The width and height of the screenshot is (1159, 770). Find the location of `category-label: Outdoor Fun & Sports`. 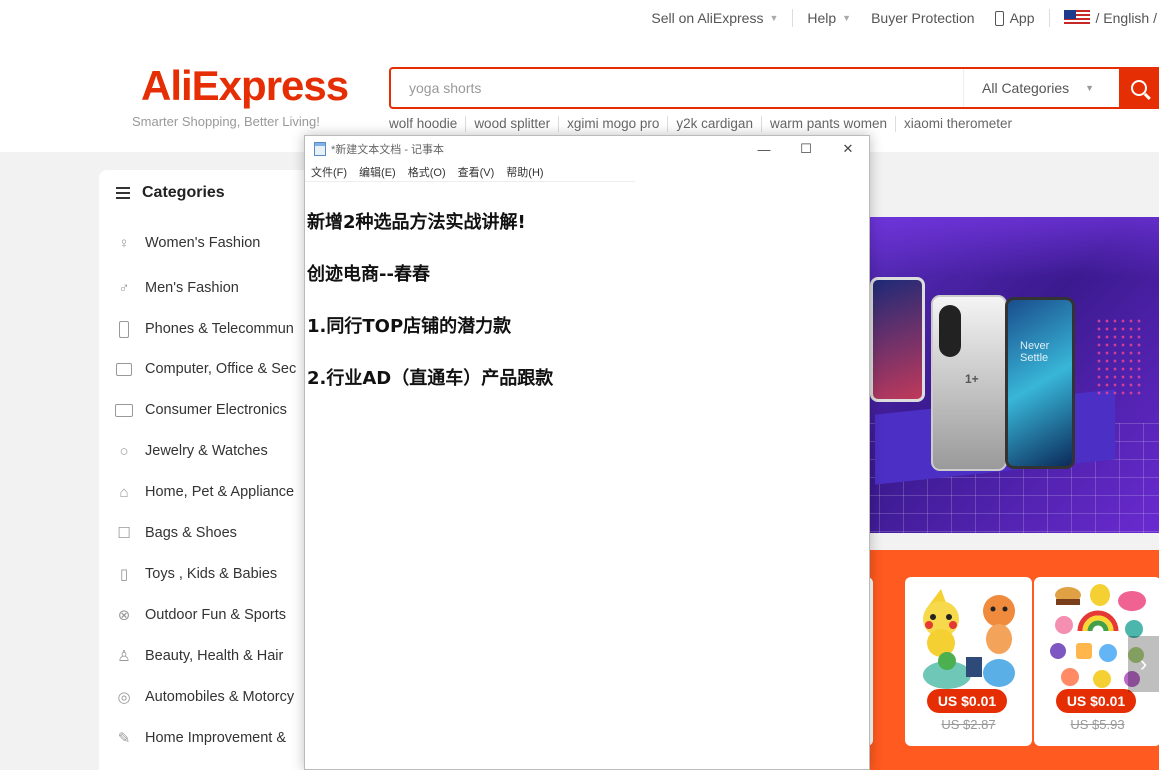

category-label: Outdoor Fun & Sports is located at coordinates (216, 615).